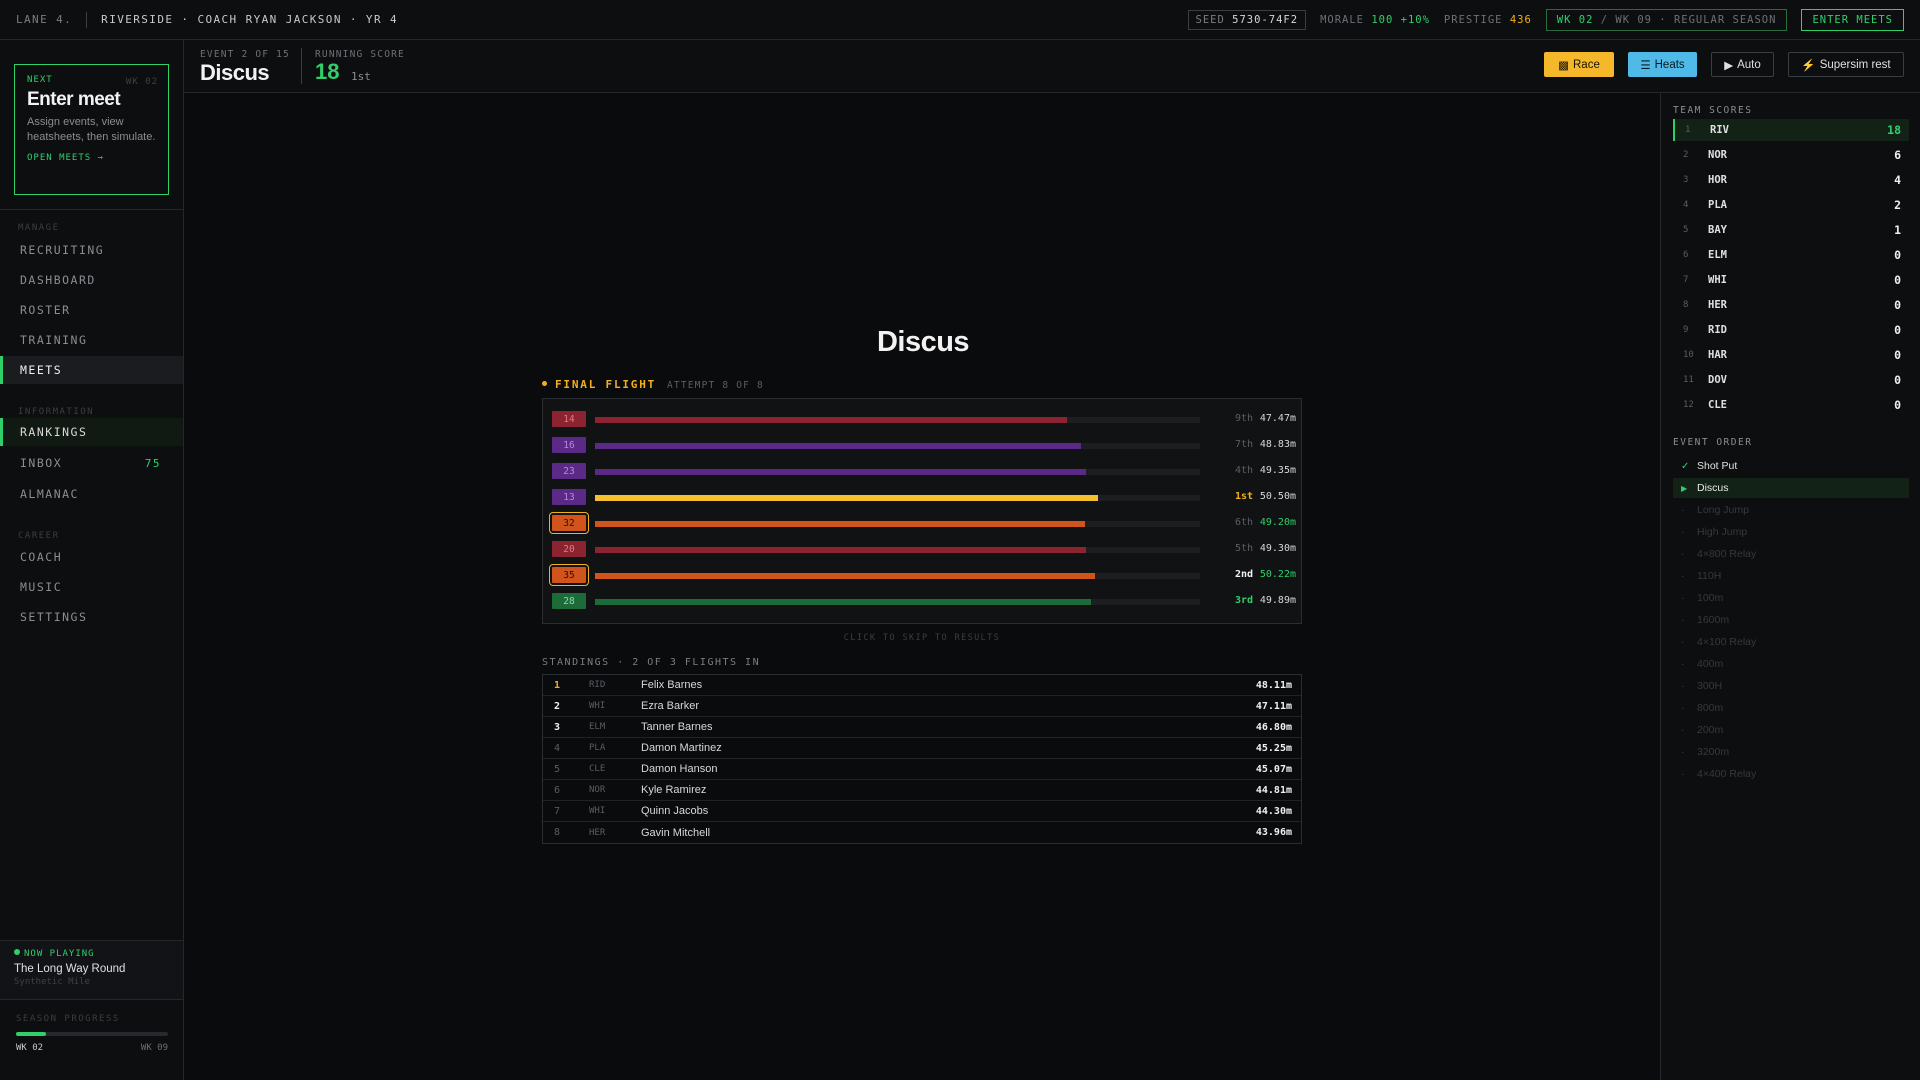 The image size is (1920, 1080). What do you see at coordinates (1791, 180) in the screenshot?
I see `team-score-row: 3 HOR 4` at bounding box center [1791, 180].